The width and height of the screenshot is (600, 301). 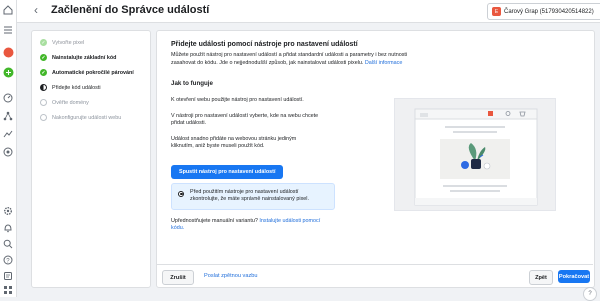 I want to click on step-verify-domains: Ověřte domény, so click(x=64, y=102).